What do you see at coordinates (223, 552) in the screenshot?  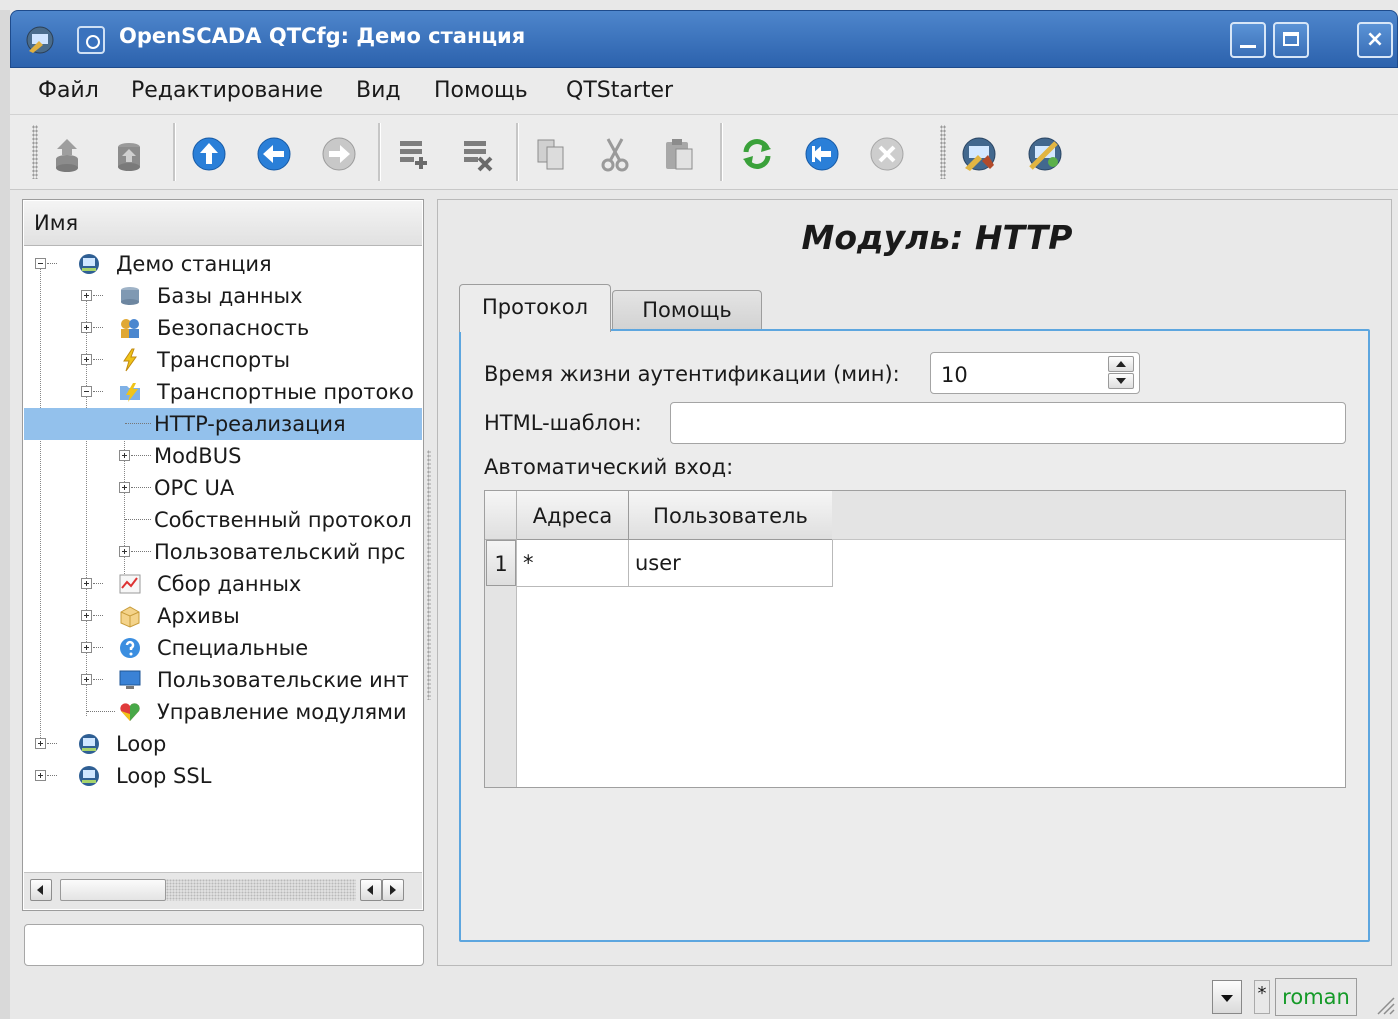 I see `tree-item: Пользовательский прс` at bounding box center [223, 552].